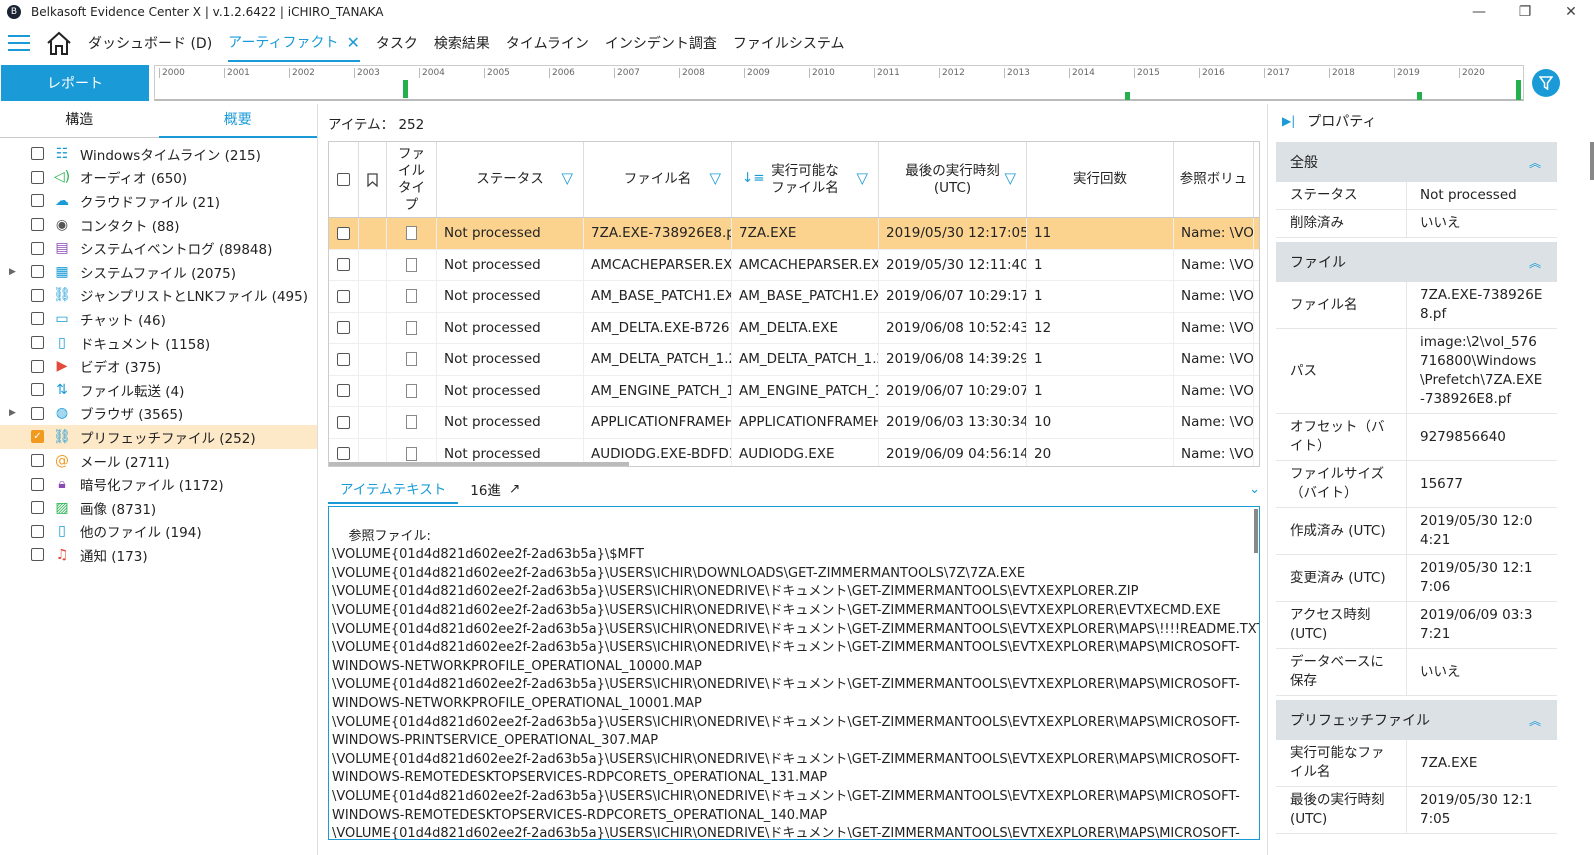  What do you see at coordinates (150, 43) in the screenshot?
I see `tab-dashboard: ダッシュボード (D)` at bounding box center [150, 43].